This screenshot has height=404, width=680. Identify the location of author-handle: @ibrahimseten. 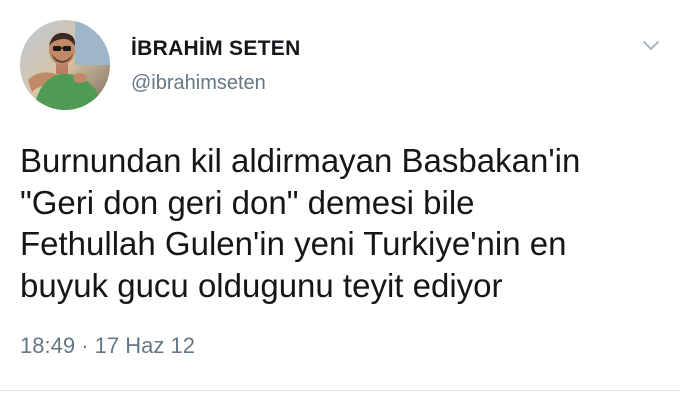
(198, 83).